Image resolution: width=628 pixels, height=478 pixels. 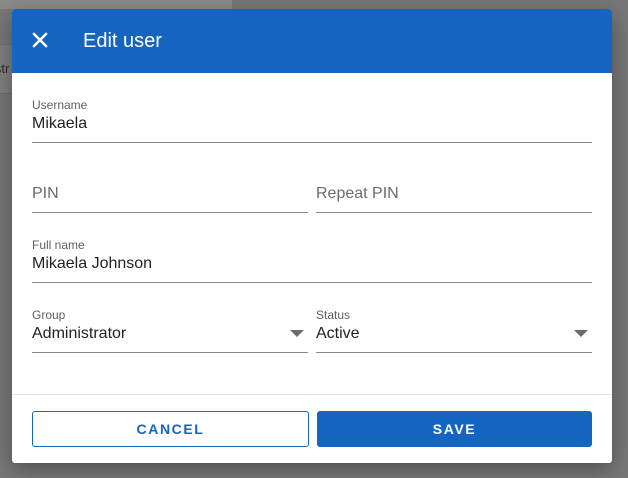 What do you see at coordinates (312, 120) in the screenshot?
I see `username-field: Username Mikaela` at bounding box center [312, 120].